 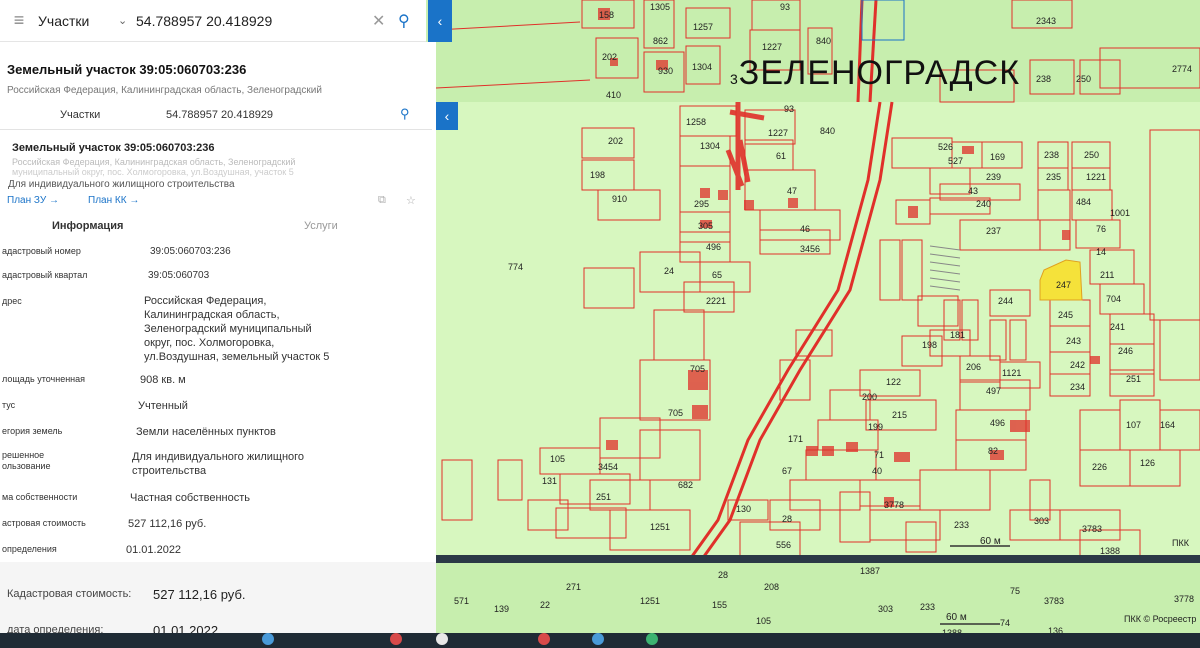 What do you see at coordinates (45, 275) in the screenshot?
I see `field-label: адастровый квартал` at bounding box center [45, 275].